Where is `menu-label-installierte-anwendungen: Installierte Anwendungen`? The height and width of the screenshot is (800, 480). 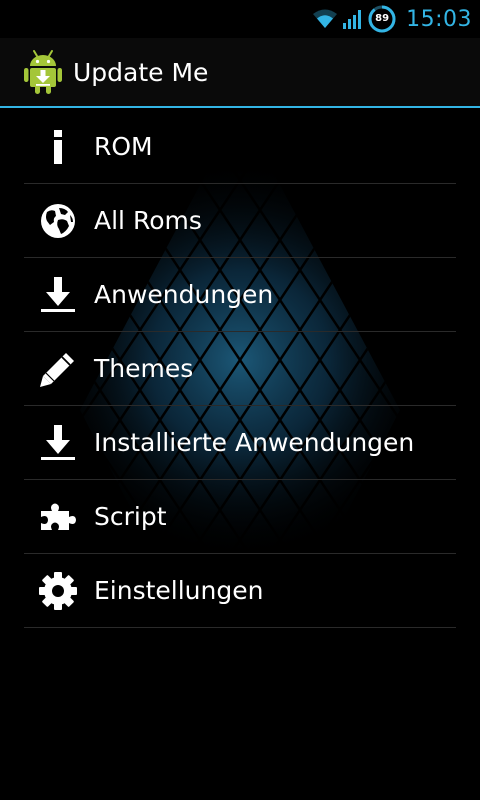
menu-label-installierte-anwendungen: Installierte Anwendungen is located at coordinates (254, 442).